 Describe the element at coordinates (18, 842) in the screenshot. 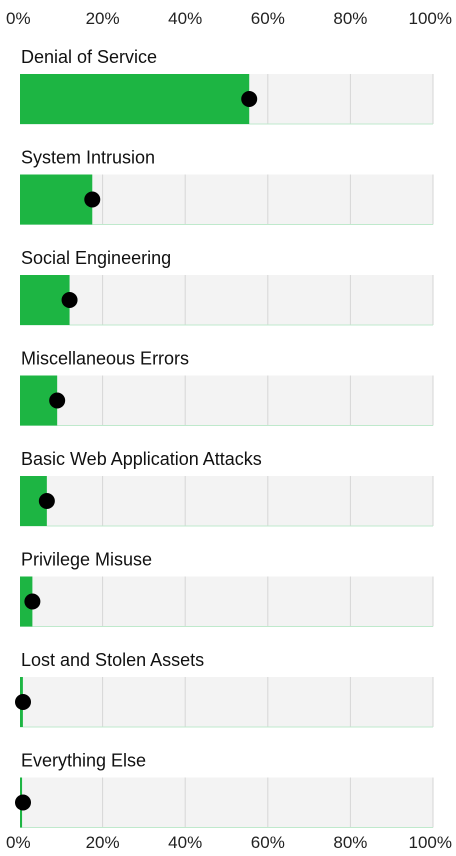

I see `bottom-tick-label: 0%` at that location.